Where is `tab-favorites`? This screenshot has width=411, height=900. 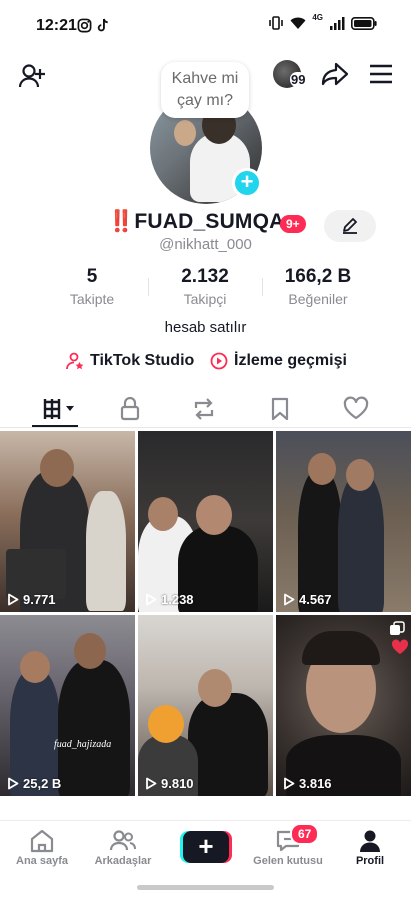 tab-favorites is located at coordinates (280, 411).